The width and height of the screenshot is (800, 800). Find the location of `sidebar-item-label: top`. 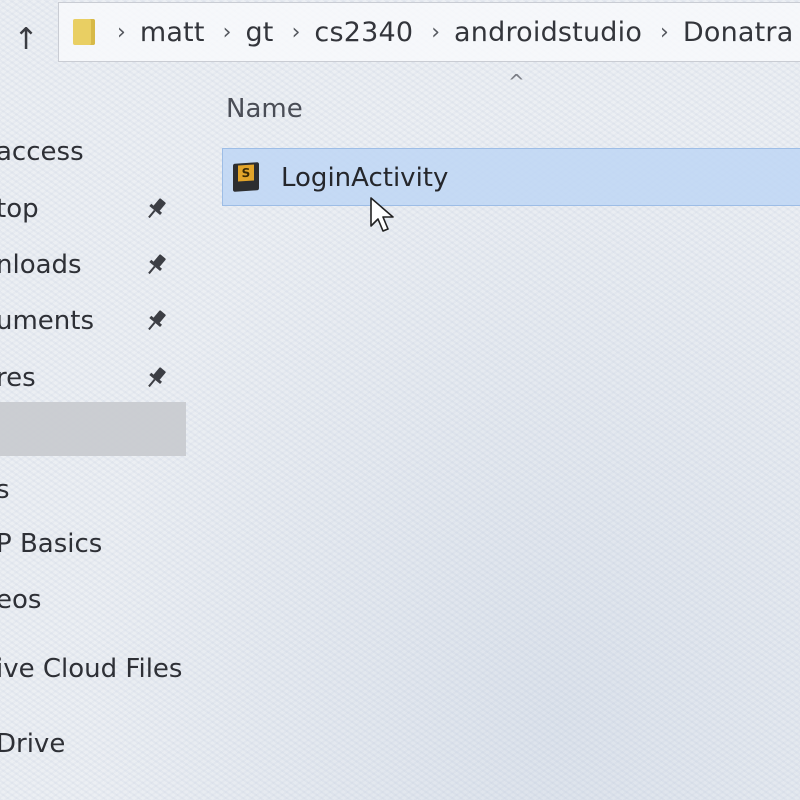

sidebar-item-label: top is located at coordinates (19, 209).